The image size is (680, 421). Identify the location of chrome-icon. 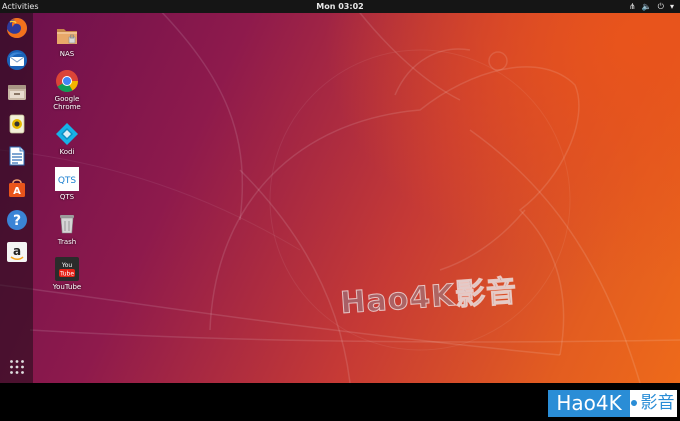
(67, 81).